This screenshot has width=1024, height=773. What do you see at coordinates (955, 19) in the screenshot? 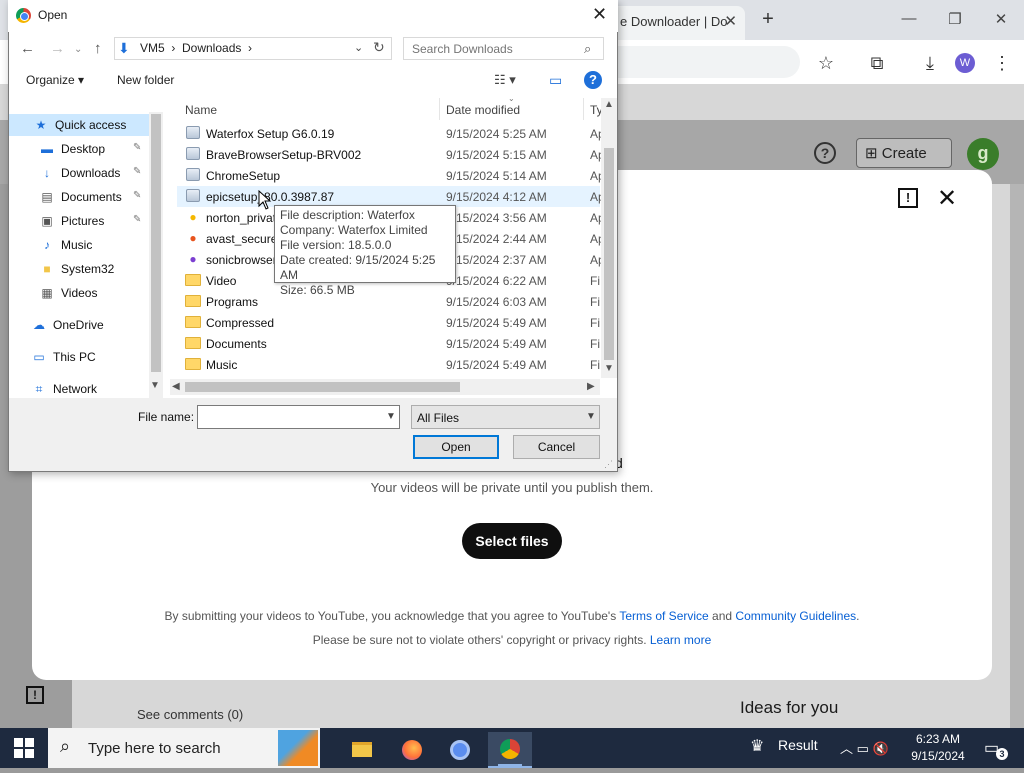
I see `restore-icon: ❐` at bounding box center [955, 19].